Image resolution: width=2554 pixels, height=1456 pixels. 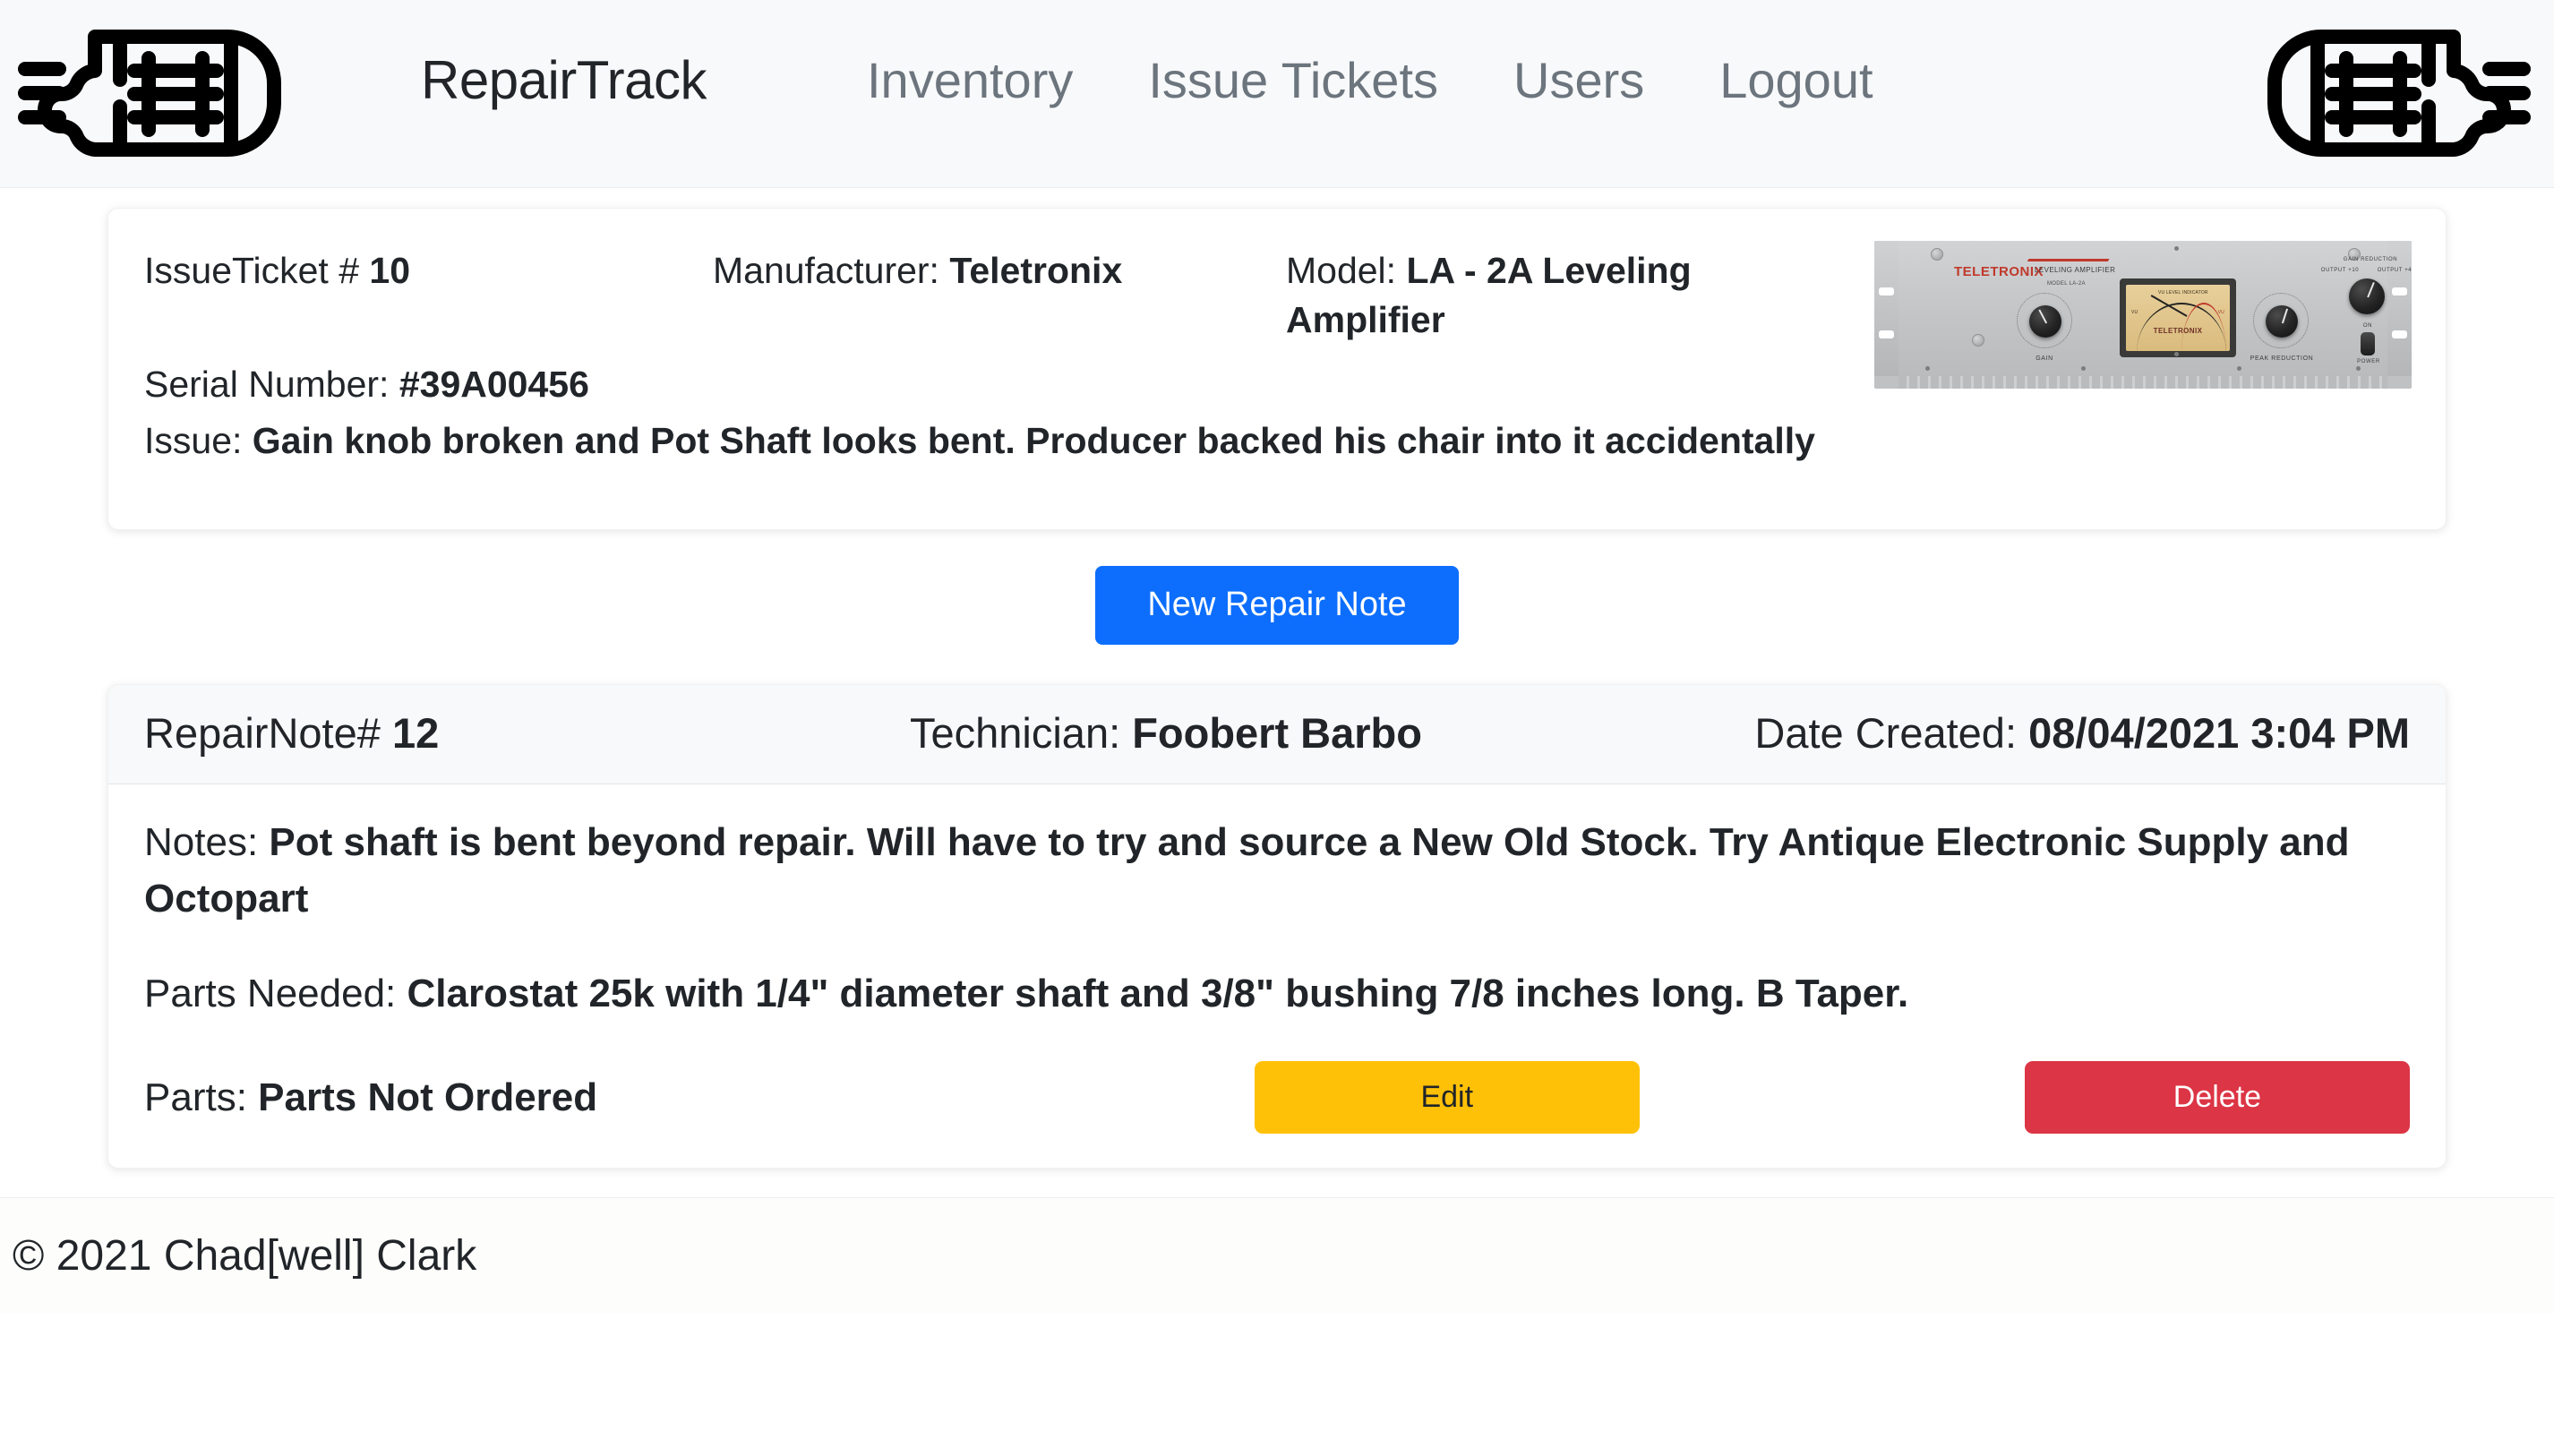 What do you see at coordinates (245, 1255) in the screenshot?
I see `copyright-text: © 2021 Chad[well] Clark` at bounding box center [245, 1255].